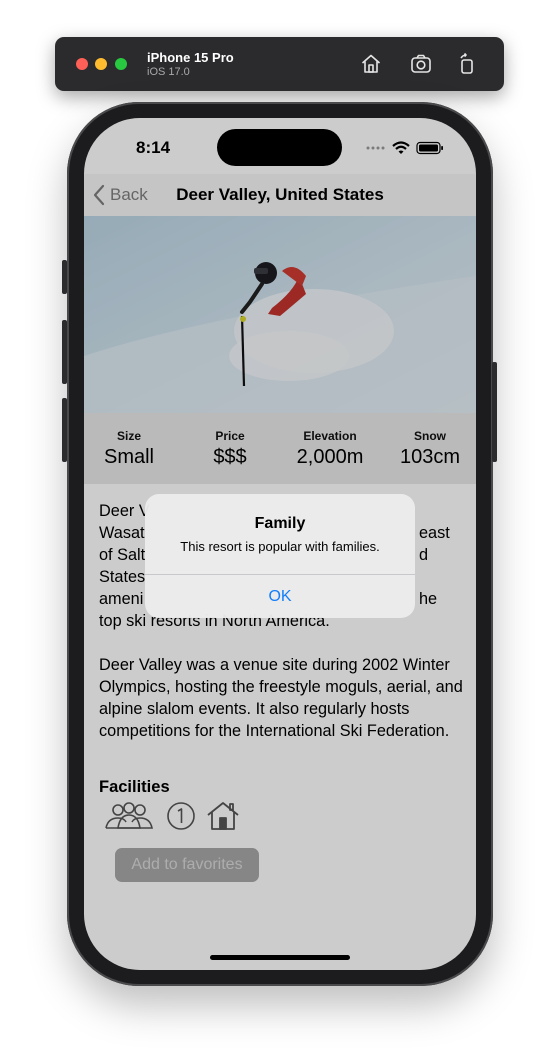  I want to click on power-button, so click(494, 412).